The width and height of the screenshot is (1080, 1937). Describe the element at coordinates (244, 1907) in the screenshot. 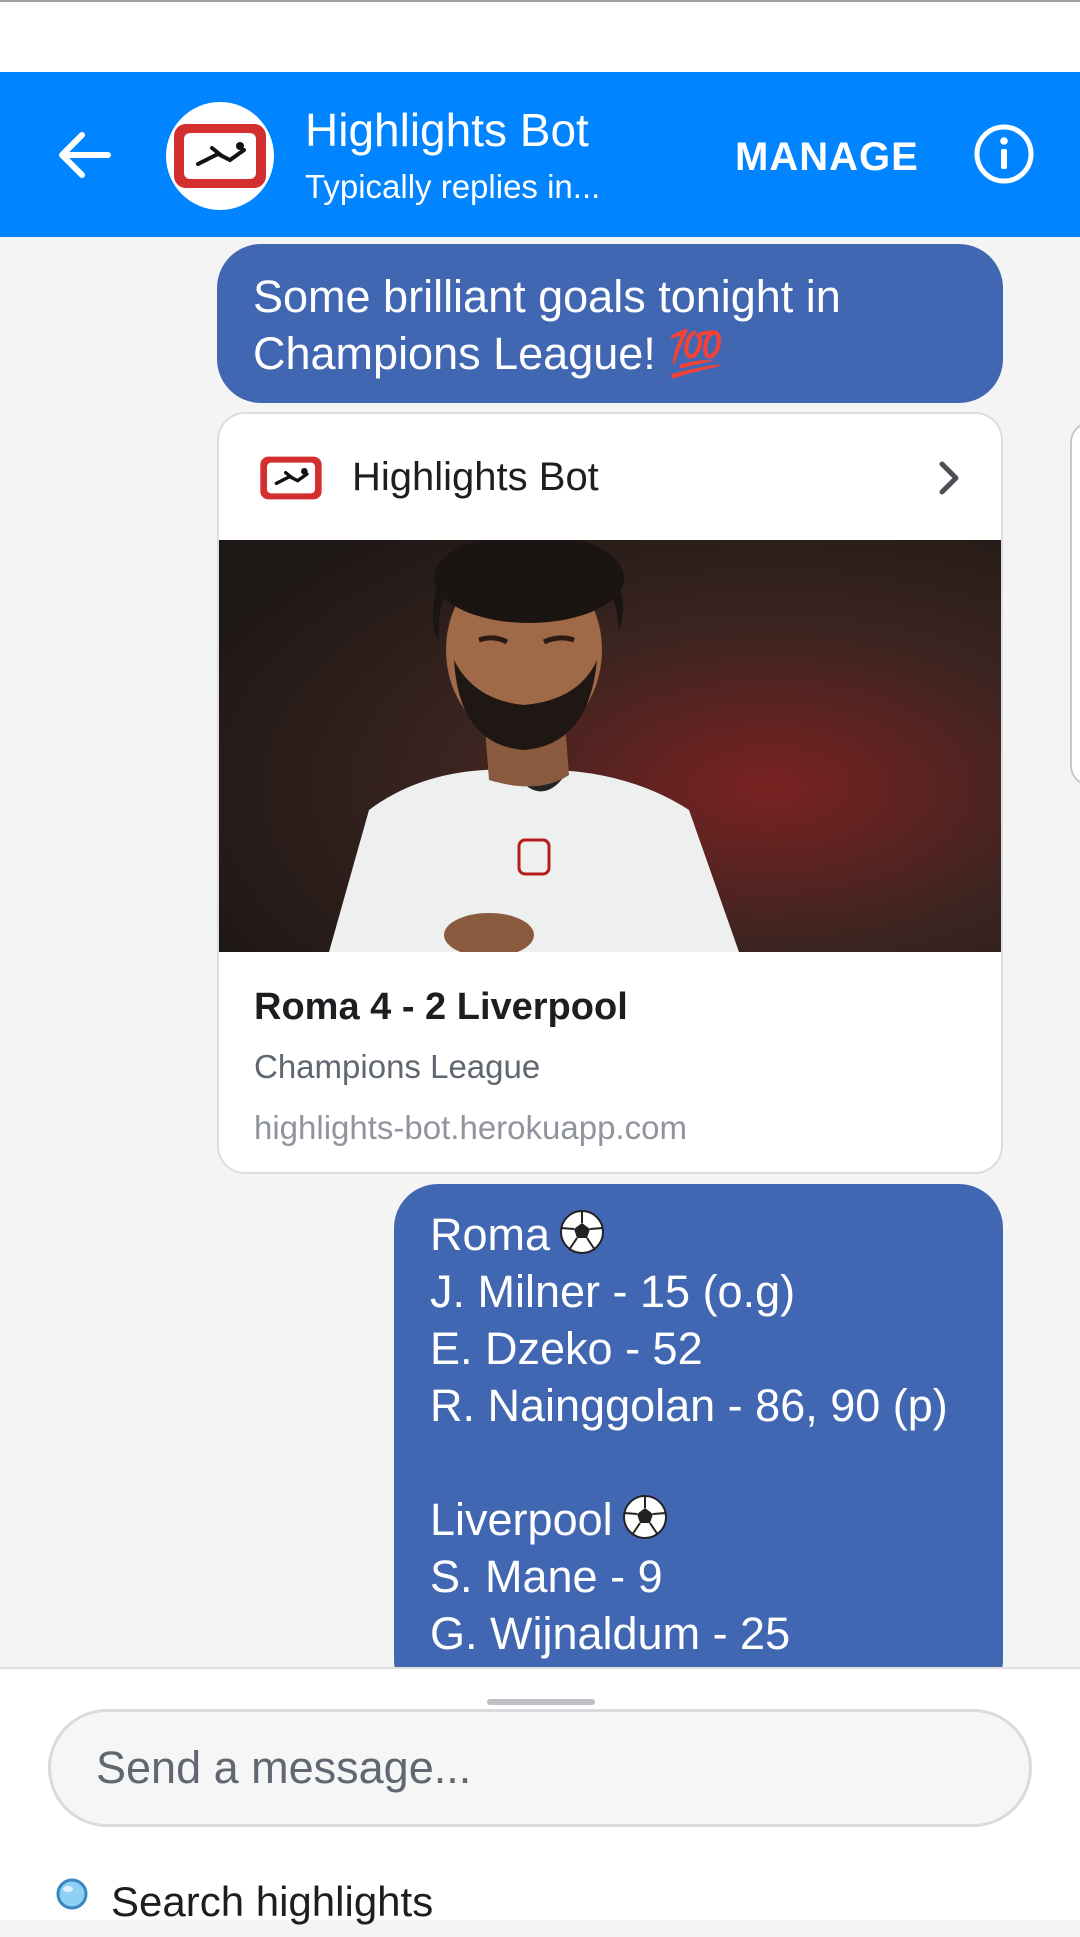

I see `quick-reply-search-highlights: Search highlights` at that location.